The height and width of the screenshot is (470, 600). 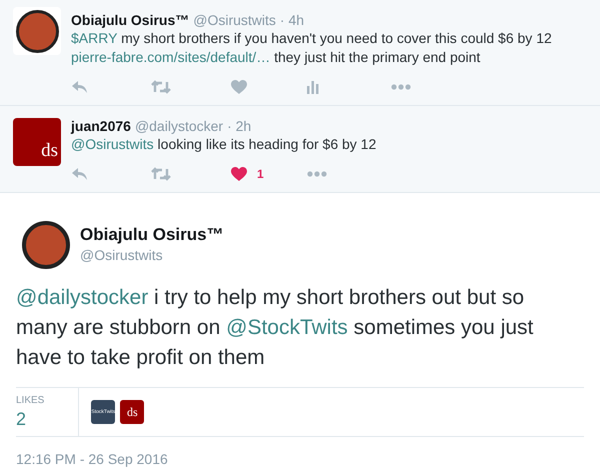 I want to click on avatar-frame, so click(x=37, y=31).